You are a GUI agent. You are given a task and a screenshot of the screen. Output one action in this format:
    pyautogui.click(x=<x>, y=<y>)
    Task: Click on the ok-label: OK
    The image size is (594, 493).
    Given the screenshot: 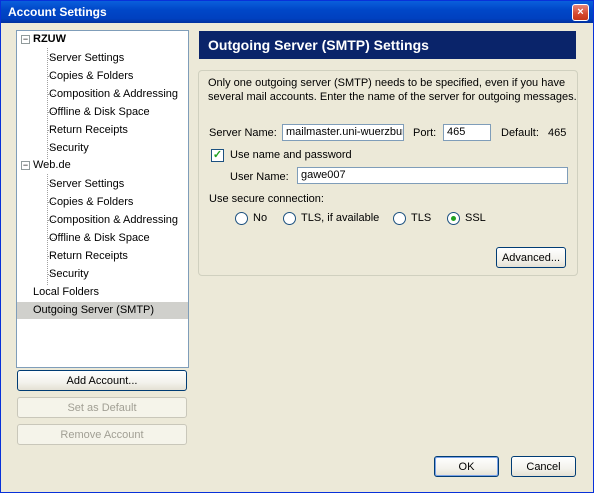 What is the action you would take?
    pyautogui.click(x=466, y=467)
    